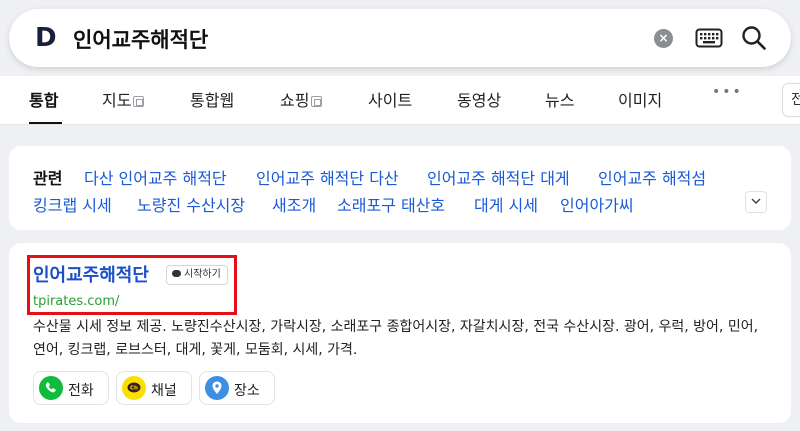 This screenshot has width=800, height=431. What do you see at coordinates (164, 391) in the screenshot?
I see `channel-label: 채널` at bounding box center [164, 391].